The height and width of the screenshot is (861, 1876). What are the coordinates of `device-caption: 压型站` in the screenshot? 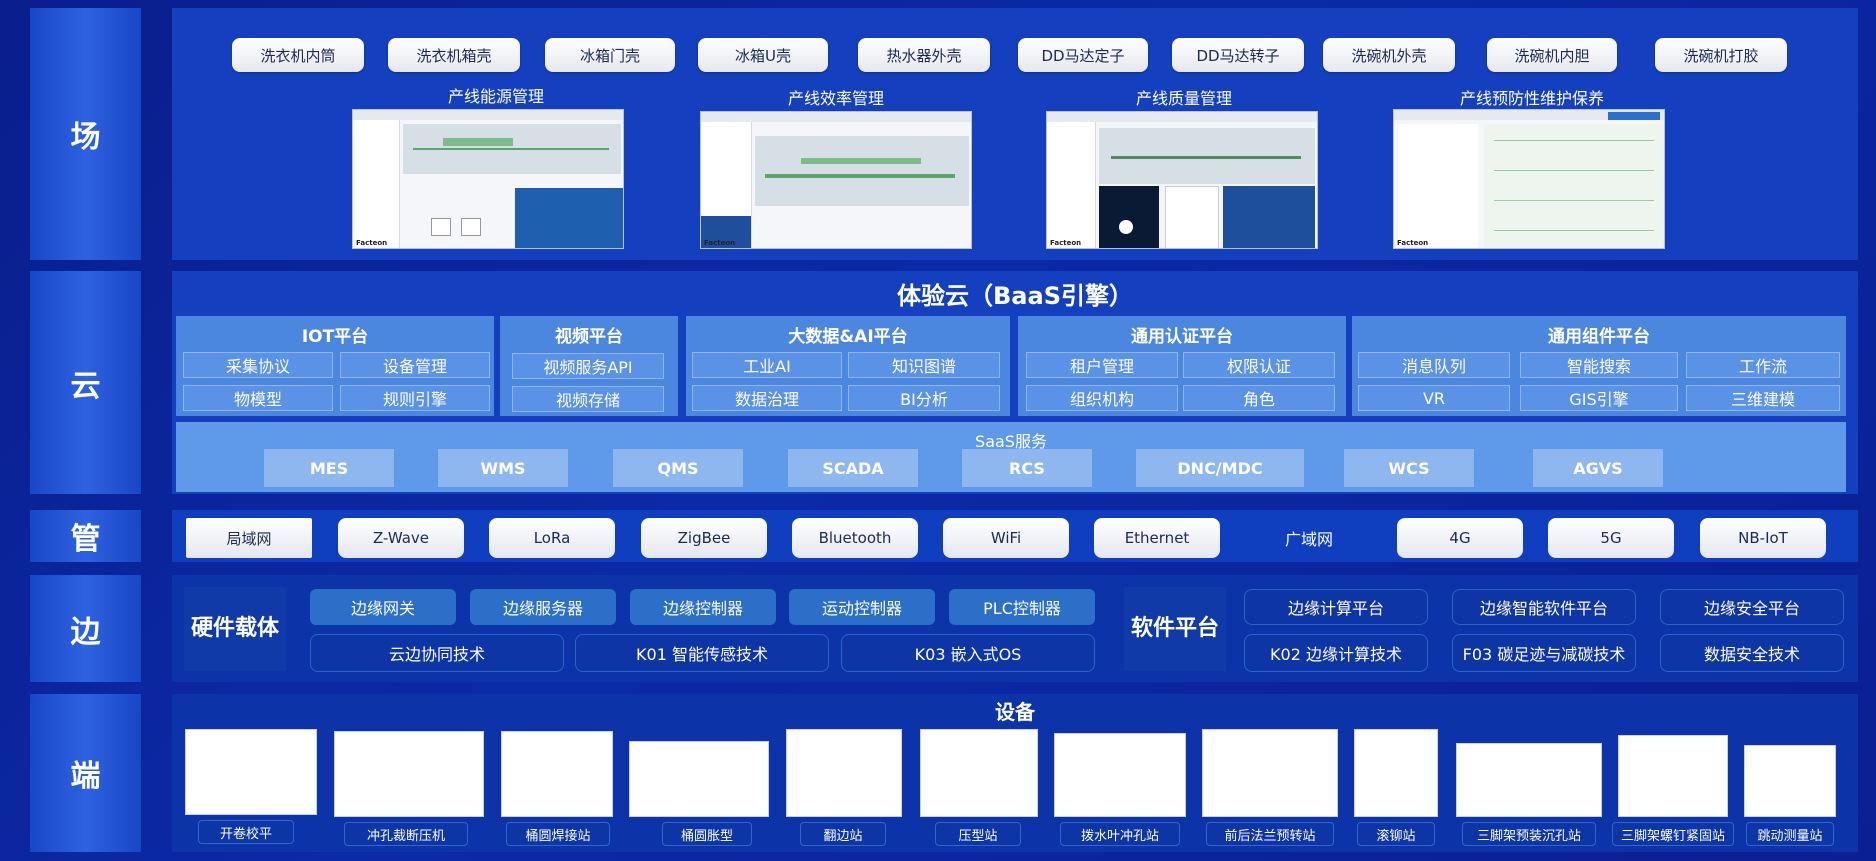 It's located at (978, 834).